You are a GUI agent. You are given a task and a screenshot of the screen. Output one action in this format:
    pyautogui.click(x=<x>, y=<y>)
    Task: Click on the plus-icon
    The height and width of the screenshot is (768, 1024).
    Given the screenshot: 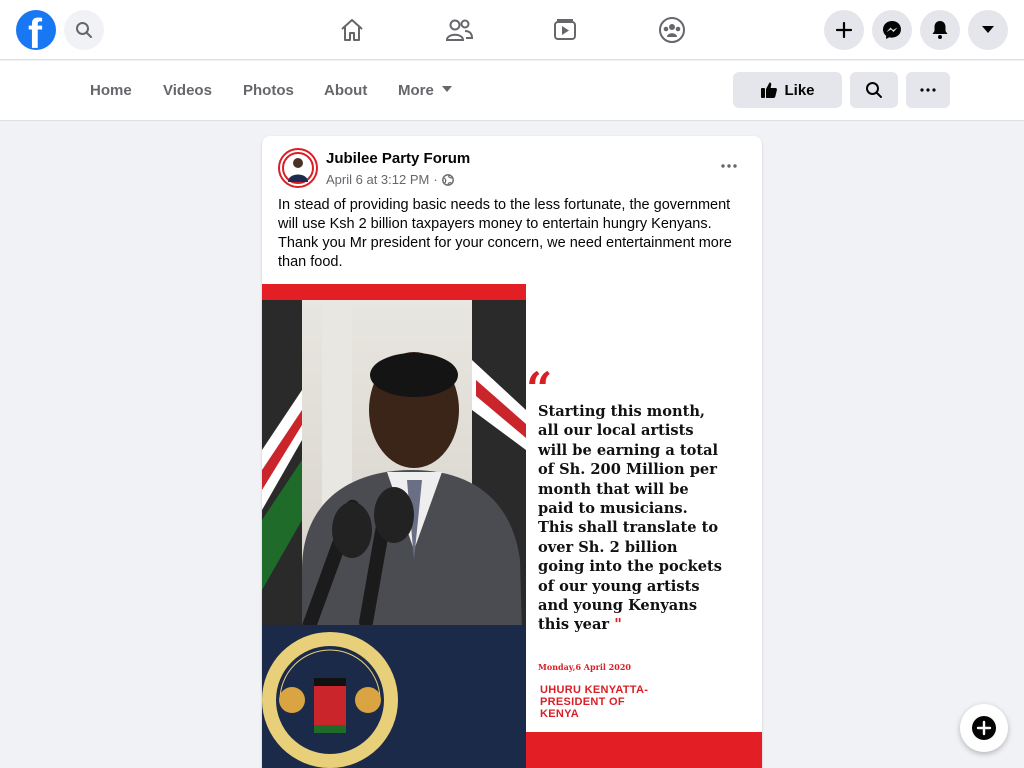 What is the action you would take?
    pyautogui.click(x=844, y=30)
    